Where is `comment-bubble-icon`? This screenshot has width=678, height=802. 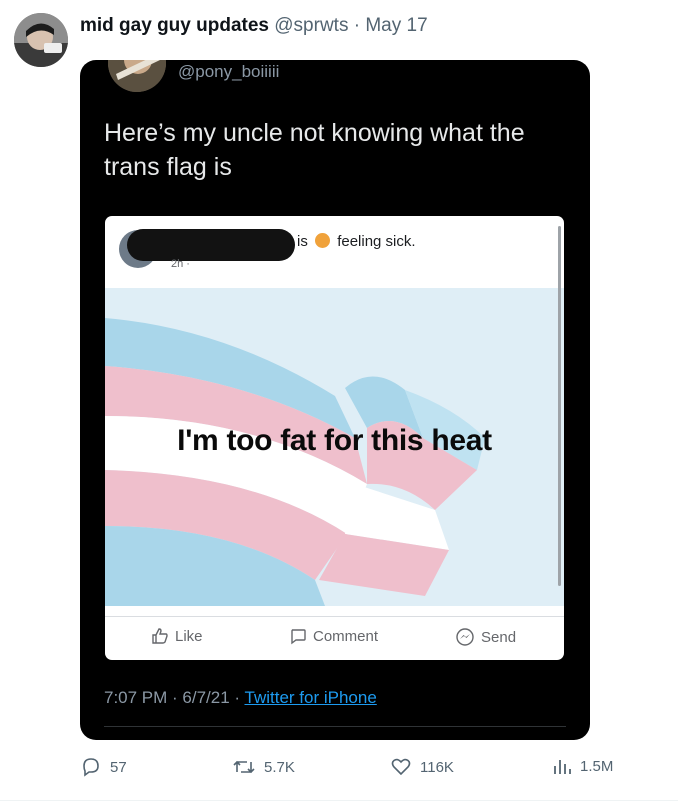 comment-bubble-icon is located at coordinates (298, 637).